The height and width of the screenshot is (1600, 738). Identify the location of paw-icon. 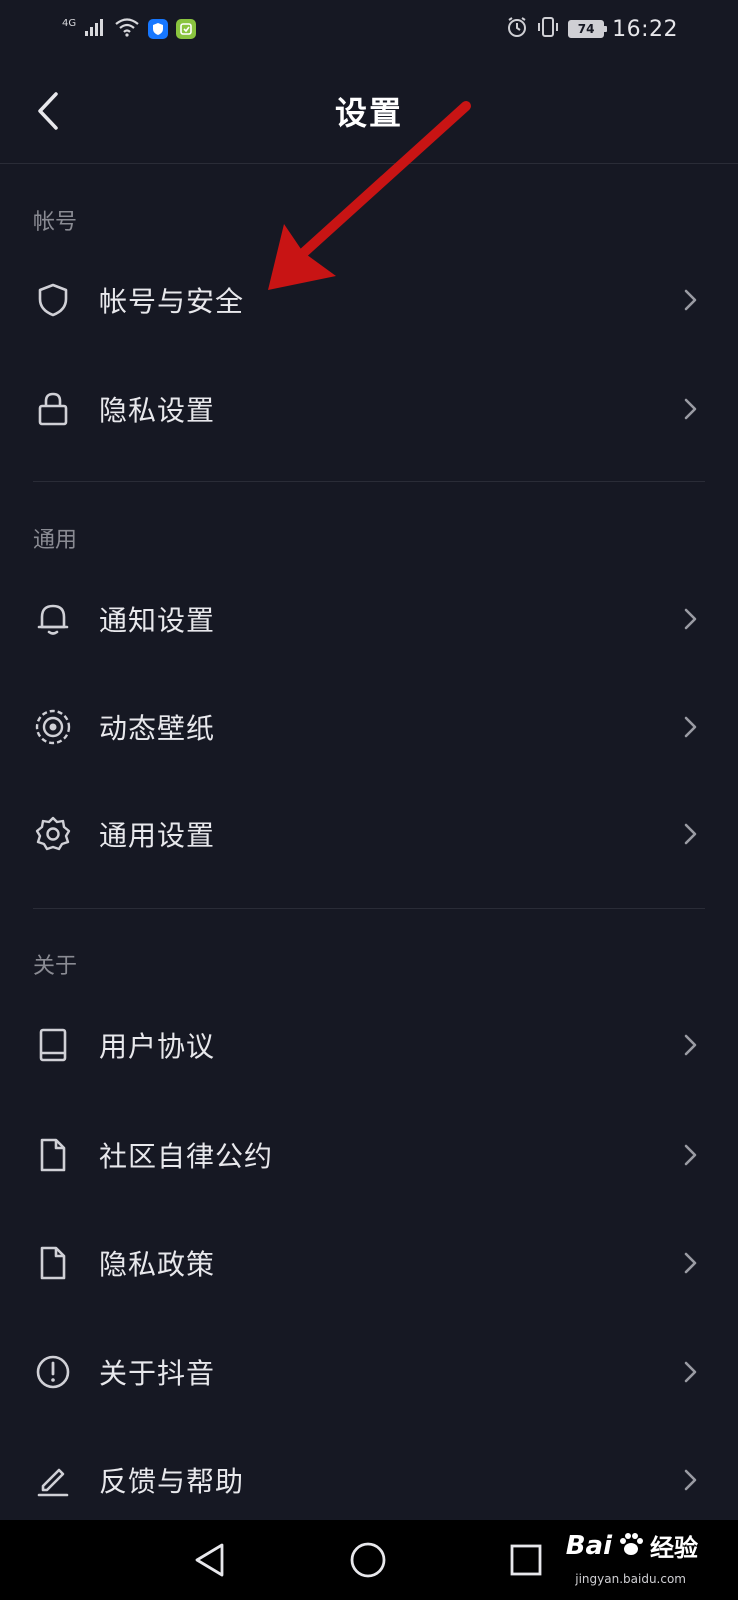
(631, 1546).